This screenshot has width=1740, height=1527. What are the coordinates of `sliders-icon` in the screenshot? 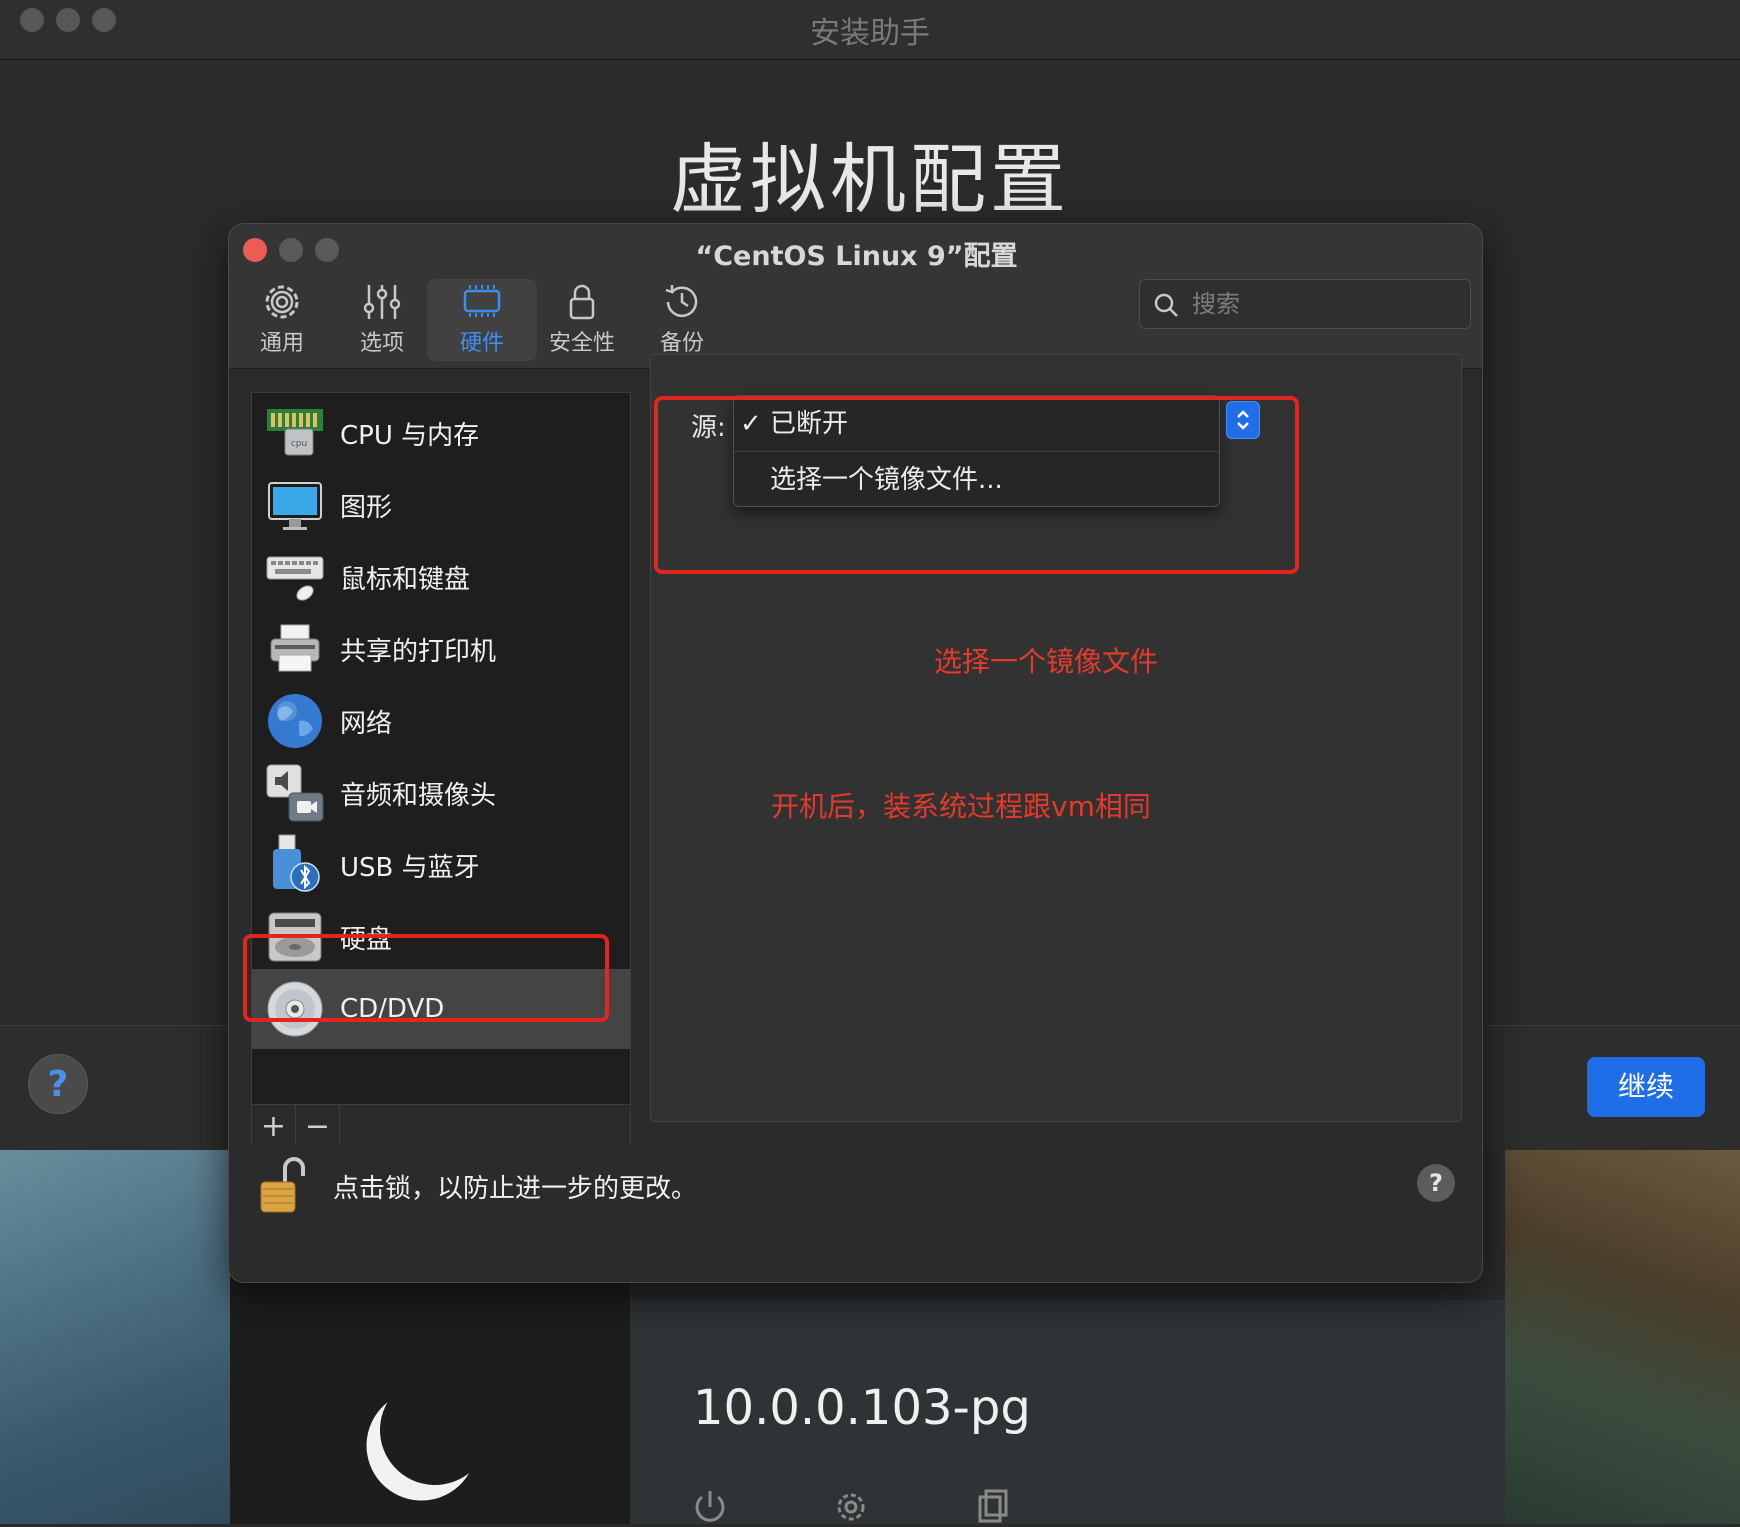 It's located at (382, 302).